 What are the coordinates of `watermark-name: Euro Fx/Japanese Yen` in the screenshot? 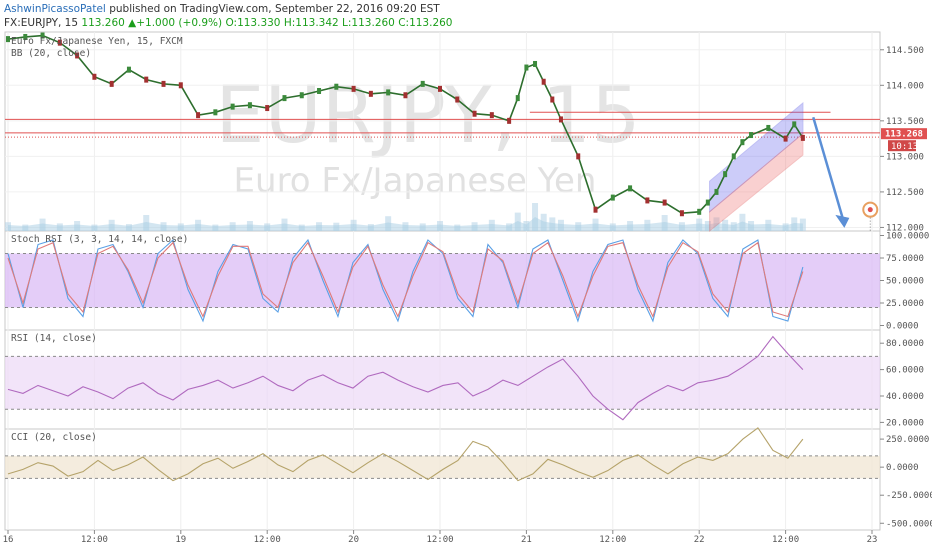 It's located at (415, 181).